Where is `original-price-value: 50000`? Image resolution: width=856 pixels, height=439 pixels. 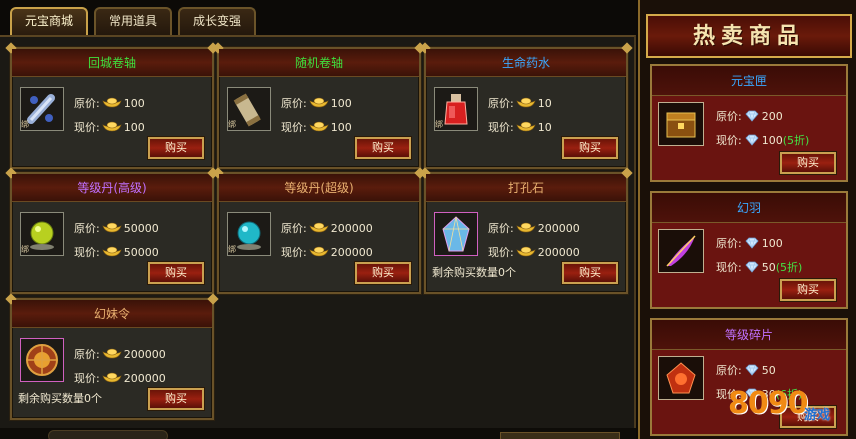
original-price-value: 50000 is located at coordinates (141, 228).